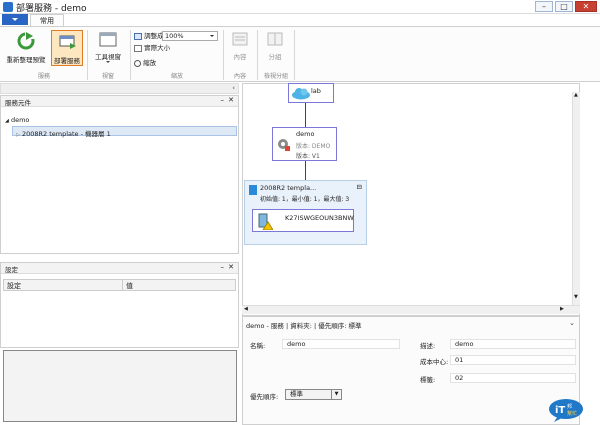 This screenshot has width=600, height=425. I want to click on scroll-down-icon: ▼, so click(576, 297).